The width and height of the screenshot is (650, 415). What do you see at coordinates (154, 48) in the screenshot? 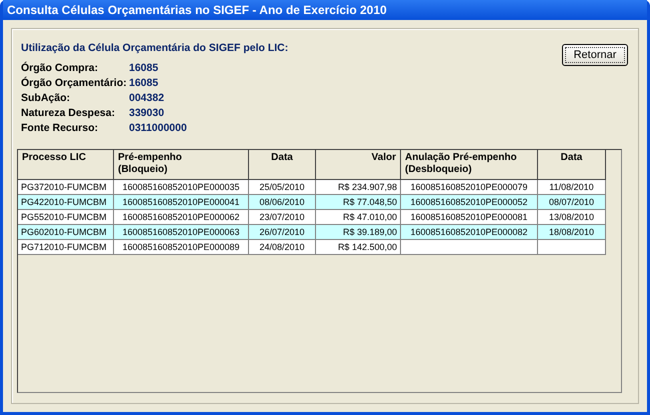
I see `section-heading: Utilização da Célula Orçamentária do SIGEF pelo LIC:` at bounding box center [154, 48].